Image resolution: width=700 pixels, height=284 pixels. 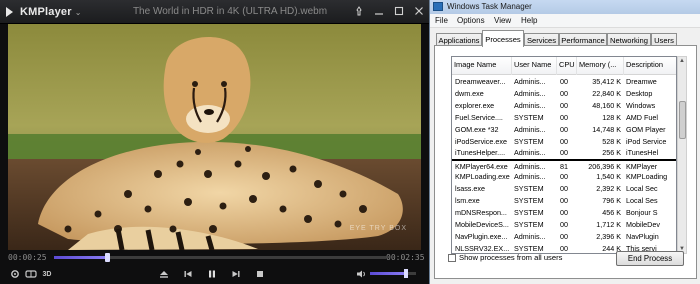 What do you see at coordinates (642, 189) in the screenshot?
I see `cell-description: Local Sec` at bounding box center [642, 189].